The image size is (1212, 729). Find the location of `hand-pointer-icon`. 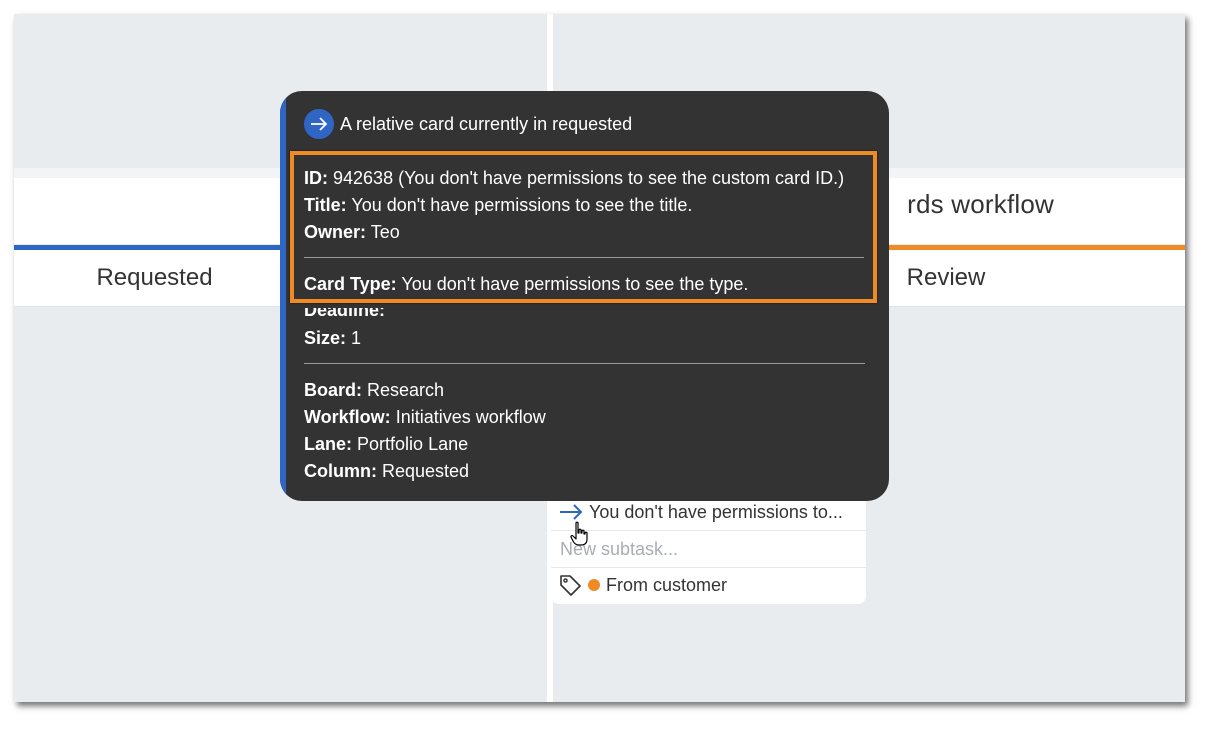

hand-pointer-icon is located at coordinates (580, 534).